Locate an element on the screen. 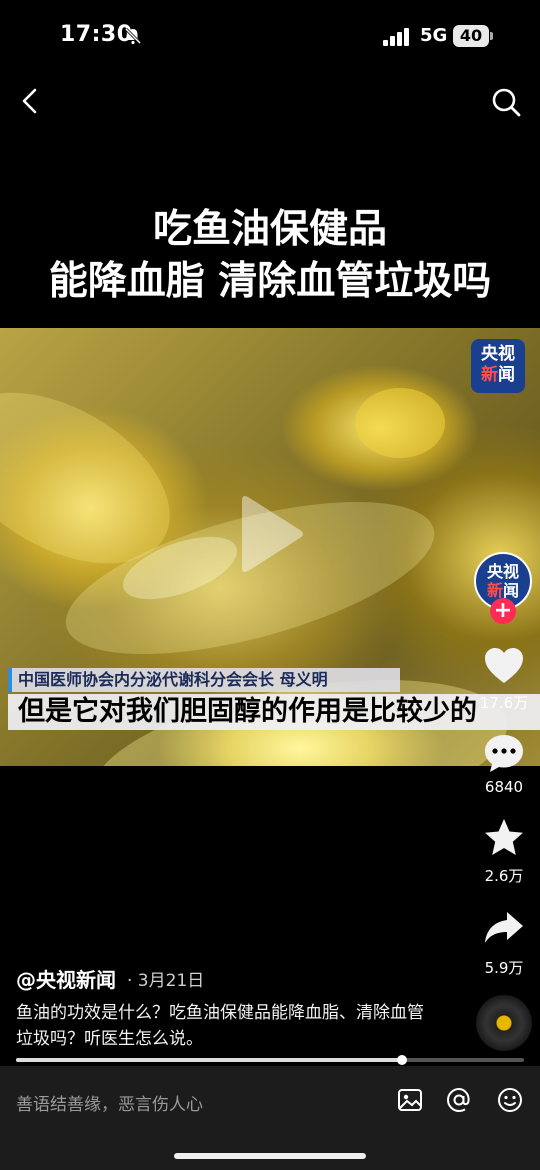 This screenshot has width=540, height=1170. signal-icon is located at coordinates (396, 37).